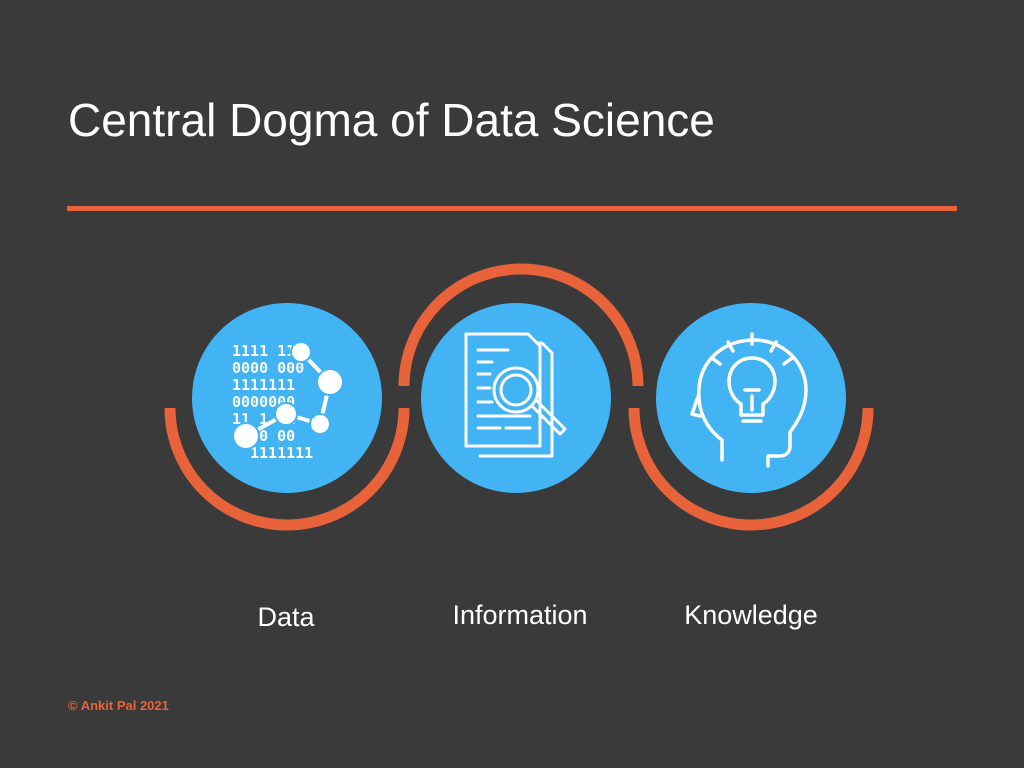  What do you see at coordinates (751, 615) in the screenshot?
I see `stage-label-knowledge: Knowledge` at bounding box center [751, 615].